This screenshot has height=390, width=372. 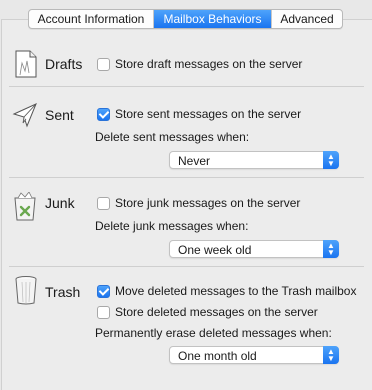 What do you see at coordinates (212, 19) in the screenshot?
I see `tab-mailbox-behaviors: Mailbox Behaviors` at bounding box center [212, 19].